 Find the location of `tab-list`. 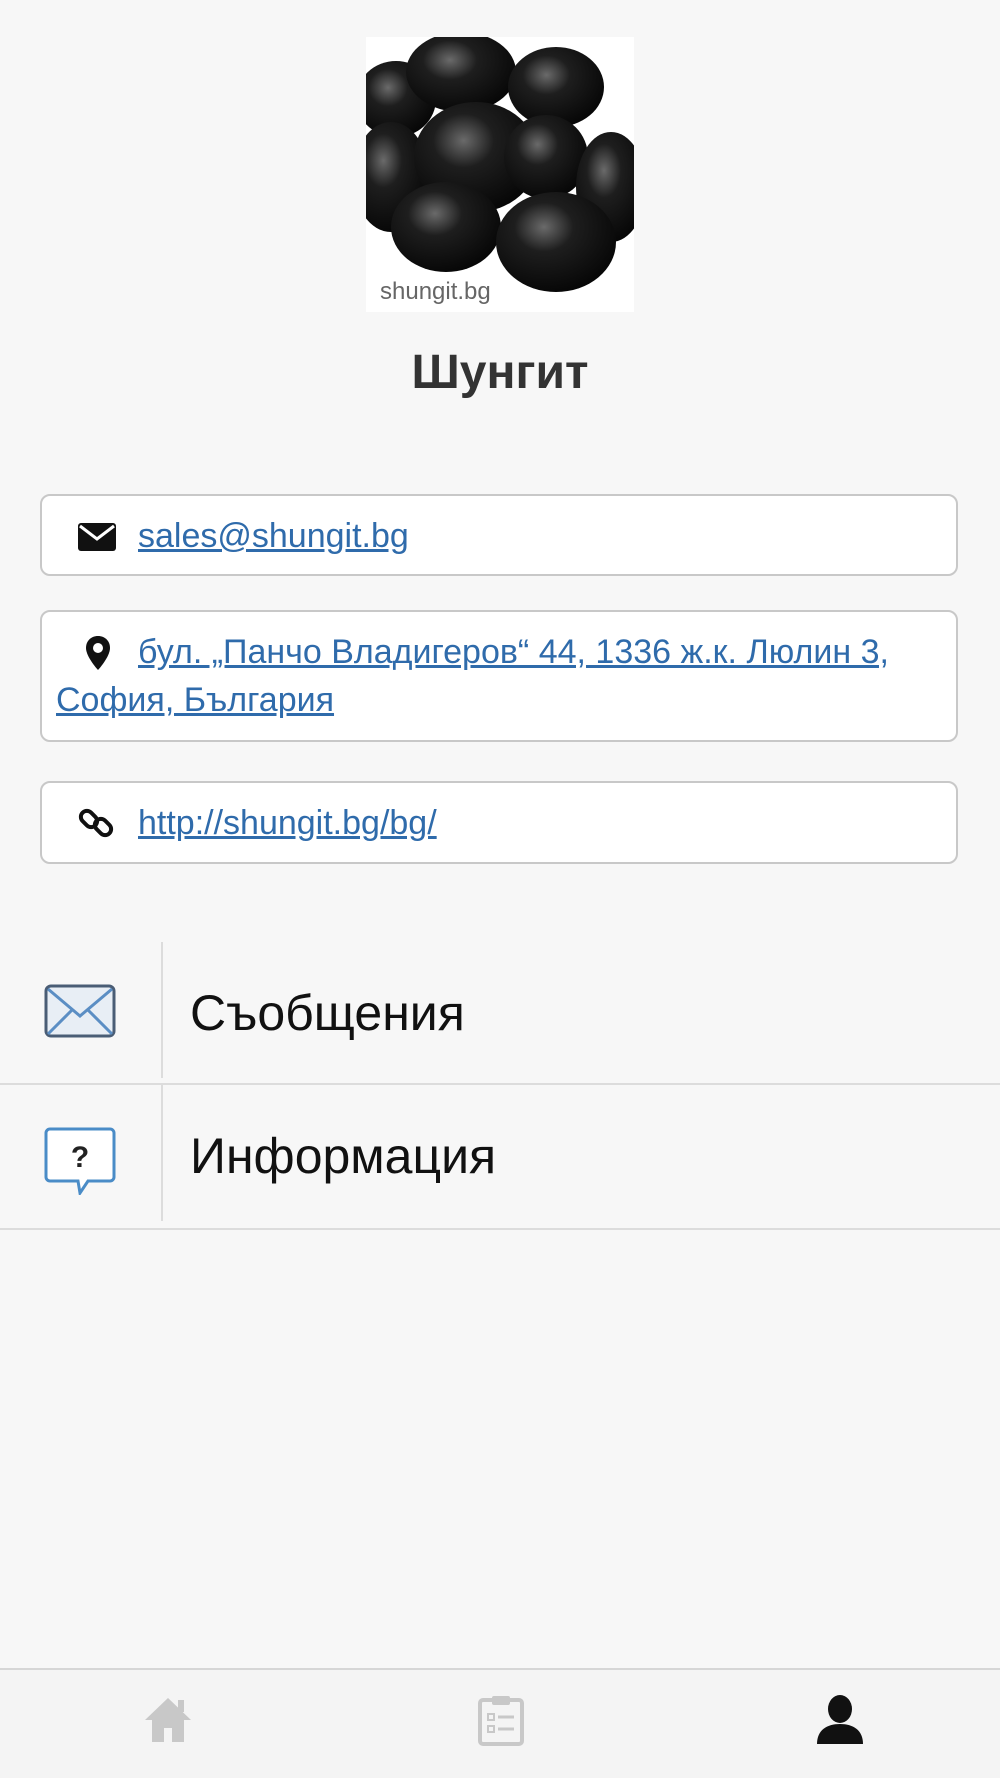

tab-list is located at coordinates (501, 1722).